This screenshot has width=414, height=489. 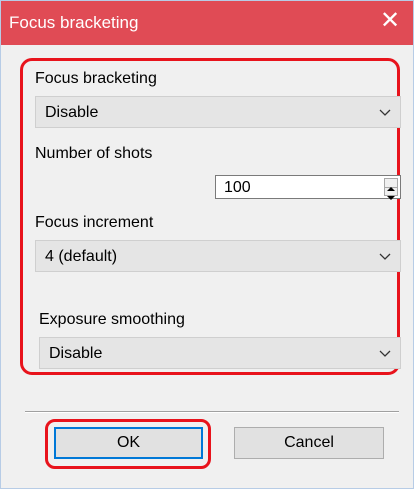 What do you see at coordinates (94, 222) in the screenshot?
I see `focus-increment-label: Focus increment` at bounding box center [94, 222].